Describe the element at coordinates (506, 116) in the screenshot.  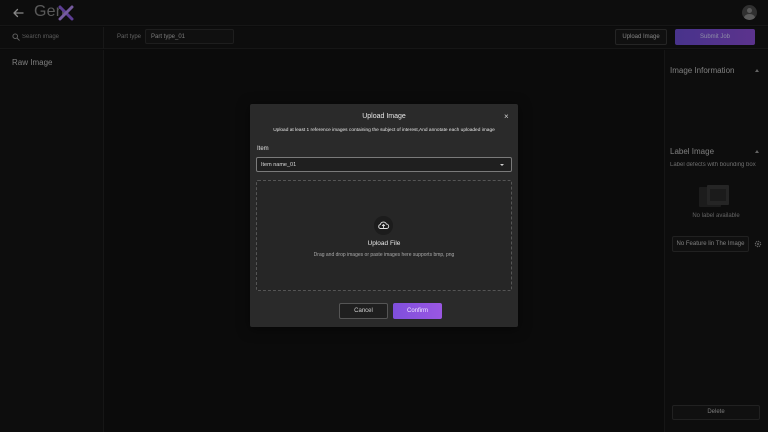
I see `close-icon: ×` at that location.